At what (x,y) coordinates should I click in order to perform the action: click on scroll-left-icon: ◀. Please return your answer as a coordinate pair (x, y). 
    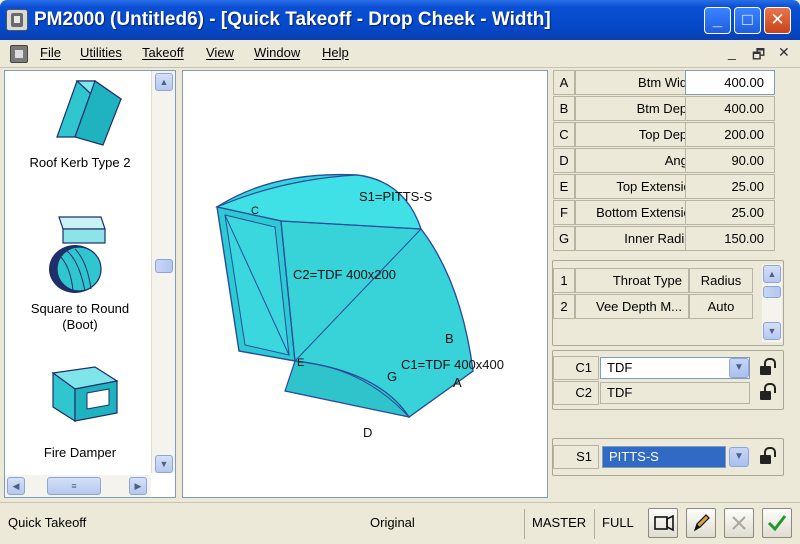
    Looking at the image, I should click on (16, 486).